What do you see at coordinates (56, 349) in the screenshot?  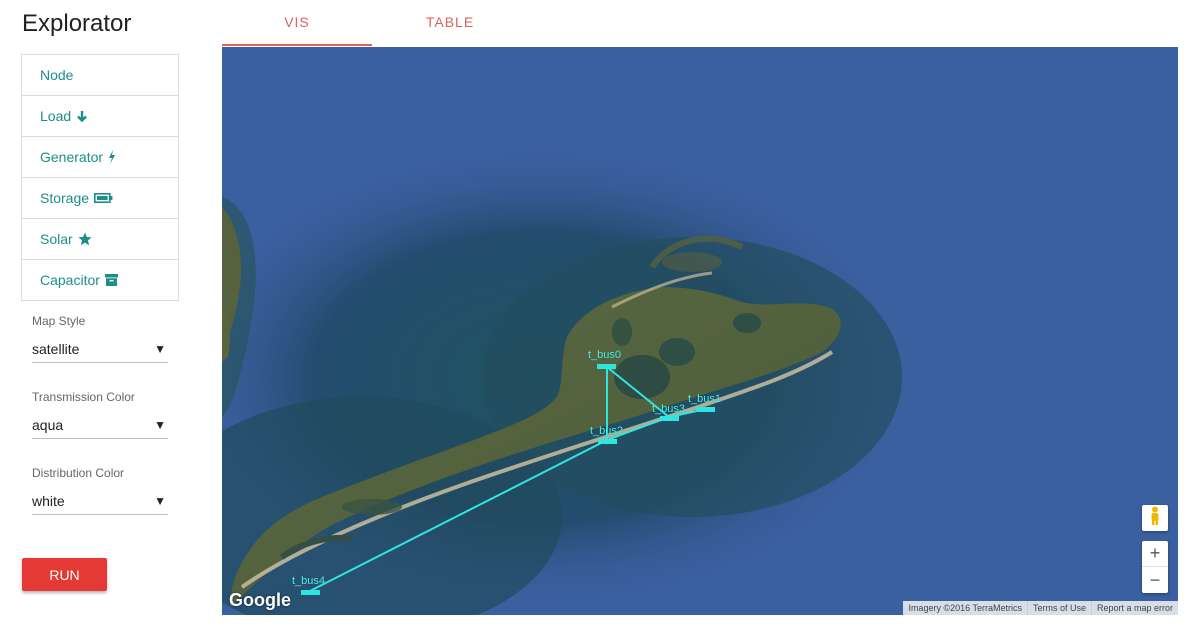 I see `map-style-value: satellite` at bounding box center [56, 349].